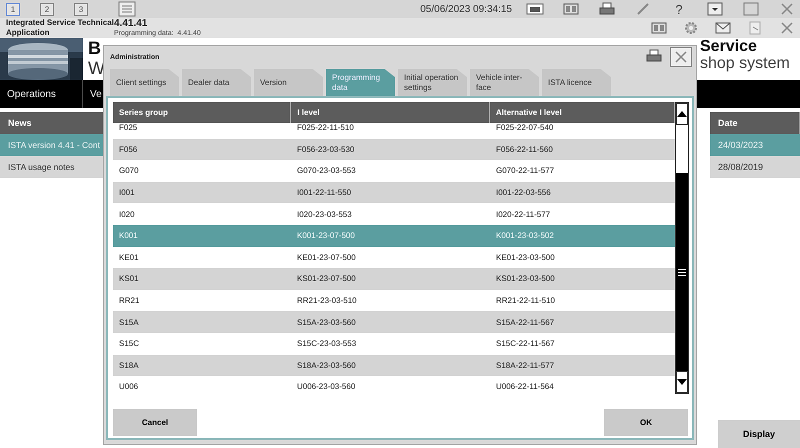 This screenshot has height=448, width=800. I want to click on scroll-up-button, so click(682, 114).